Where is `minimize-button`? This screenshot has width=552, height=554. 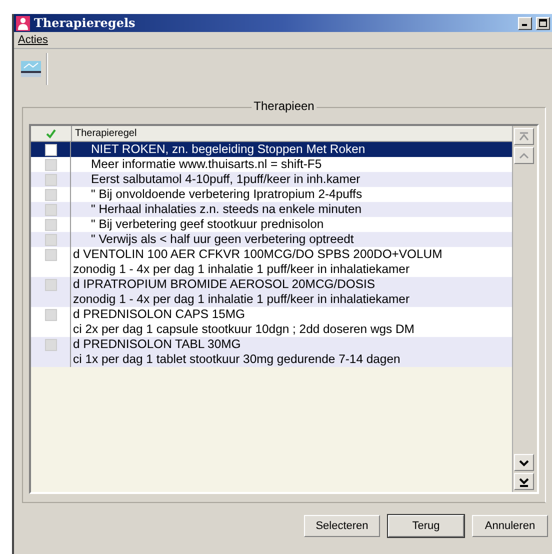 minimize-button is located at coordinates (525, 23).